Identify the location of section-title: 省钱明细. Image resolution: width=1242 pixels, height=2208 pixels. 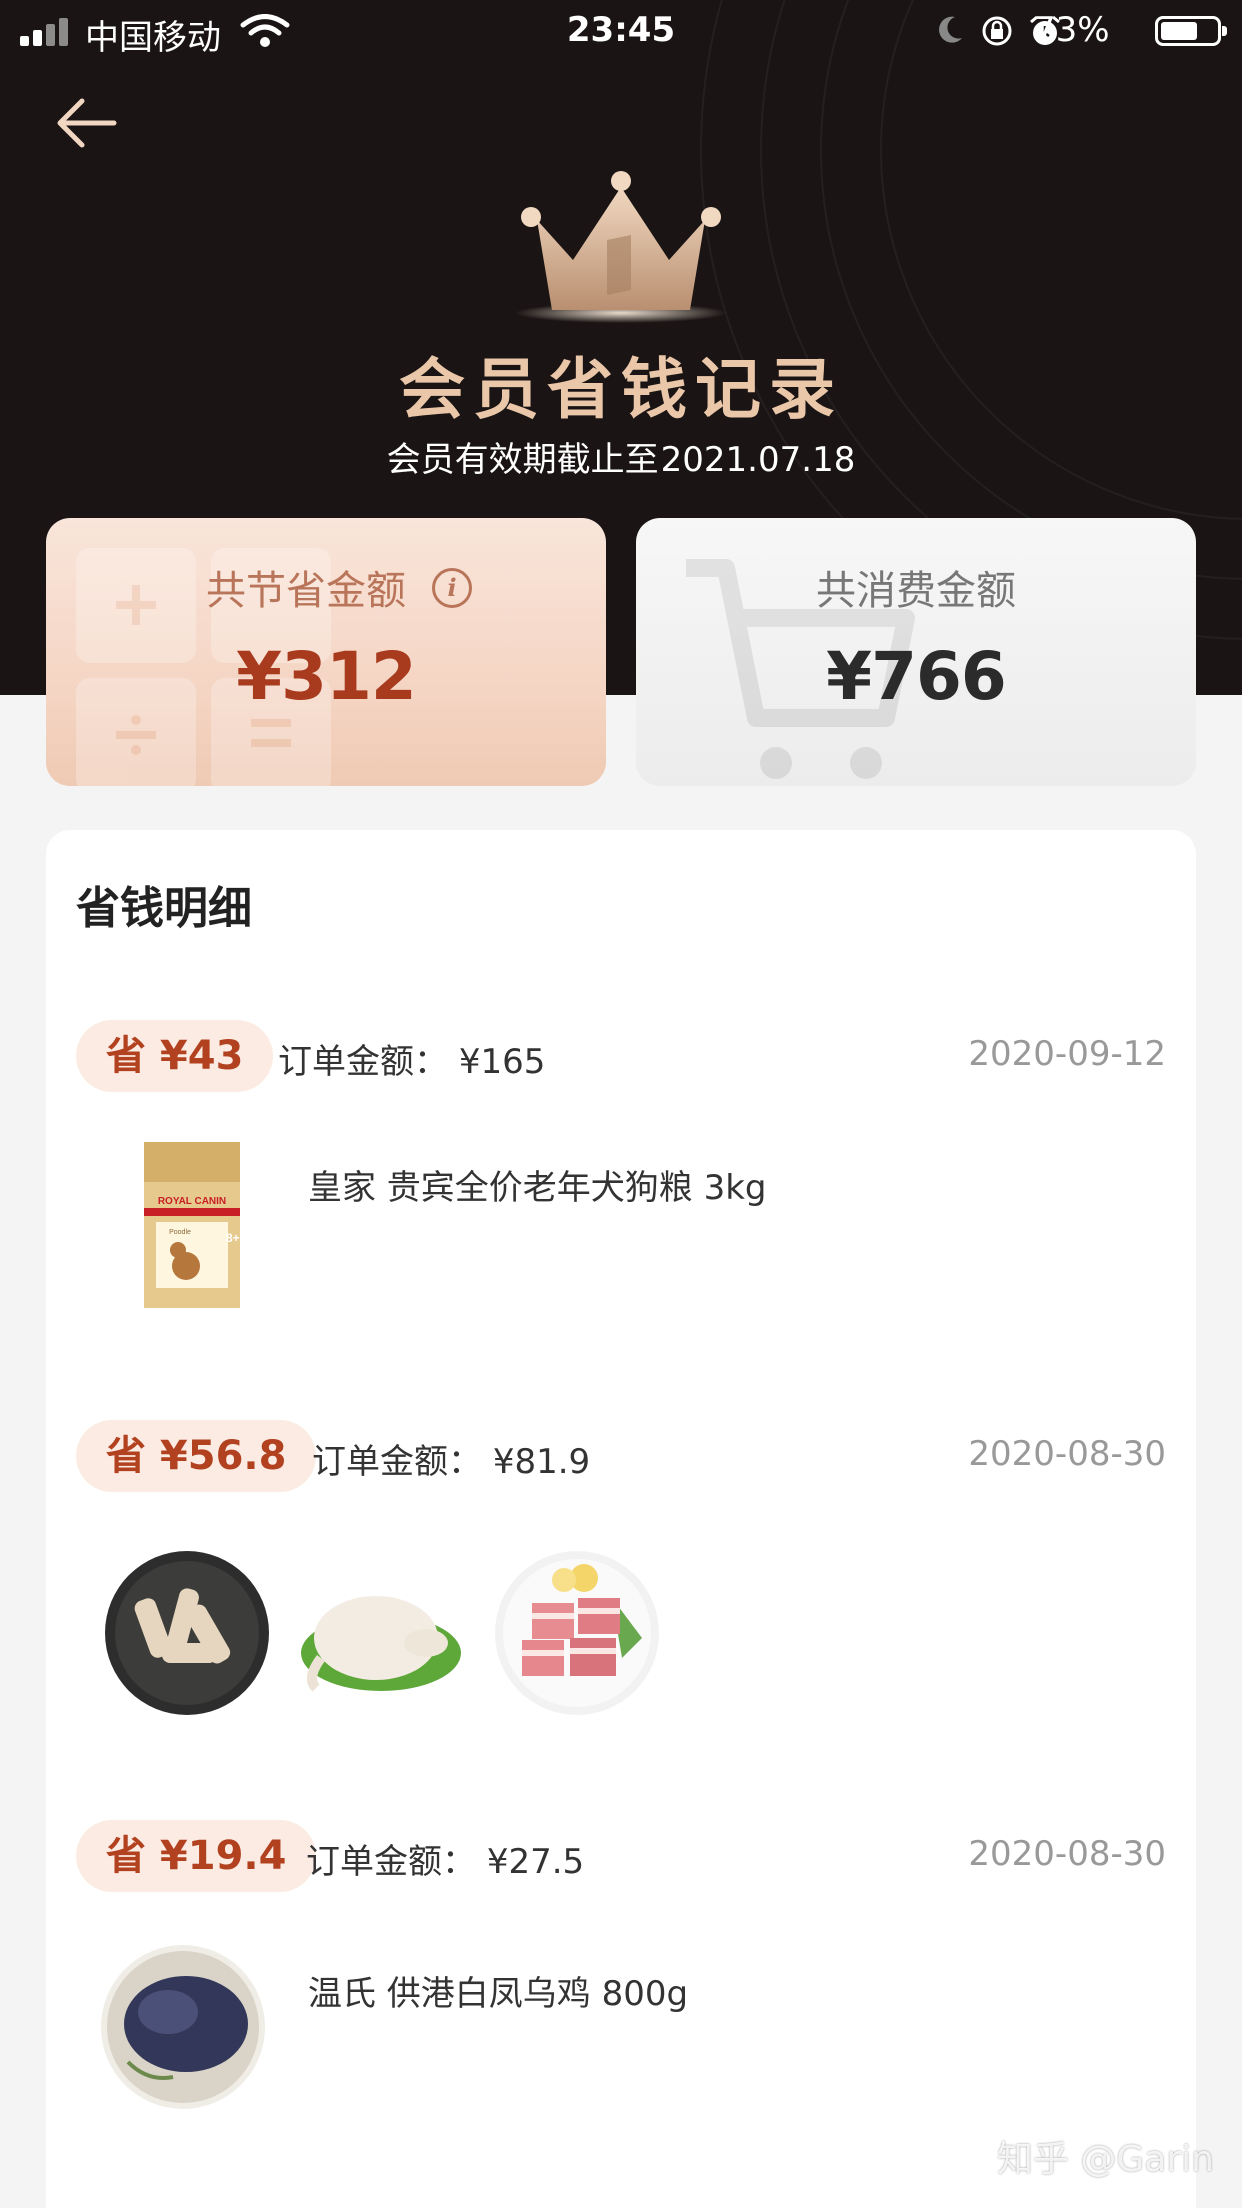
(164, 905).